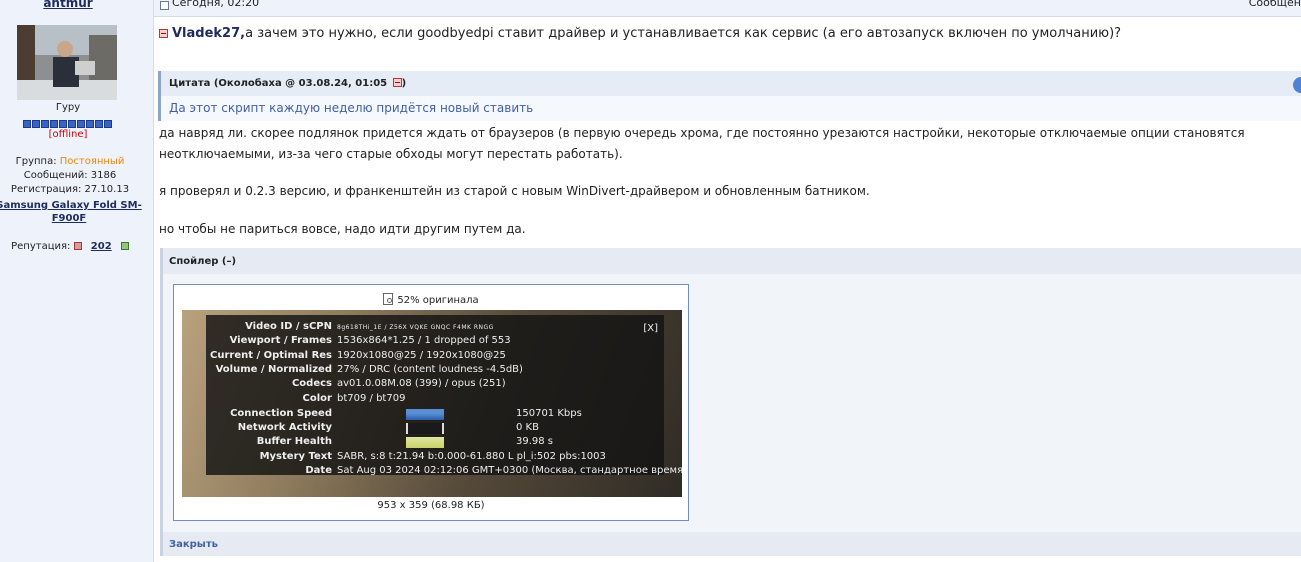  Describe the element at coordinates (729, 83) in the screenshot. I see `quote-header: Цитата (Околобаха @ 03.08.24, 01:05 )` at that location.